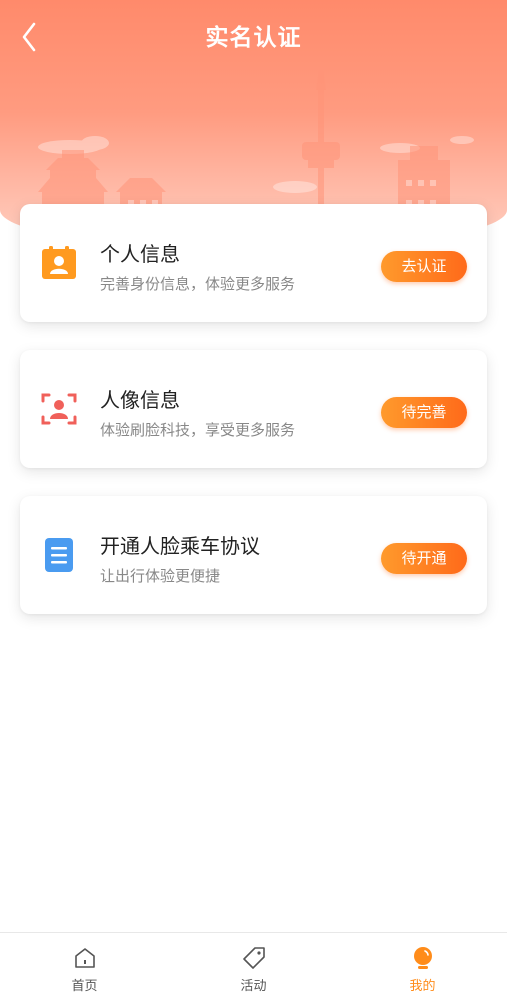 The width and height of the screenshot is (507, 1000). What do you see at coordinates (424, 558) in the screenshot?
I see `pending-activate-button: 待开通` at bounding box center [424, 558].